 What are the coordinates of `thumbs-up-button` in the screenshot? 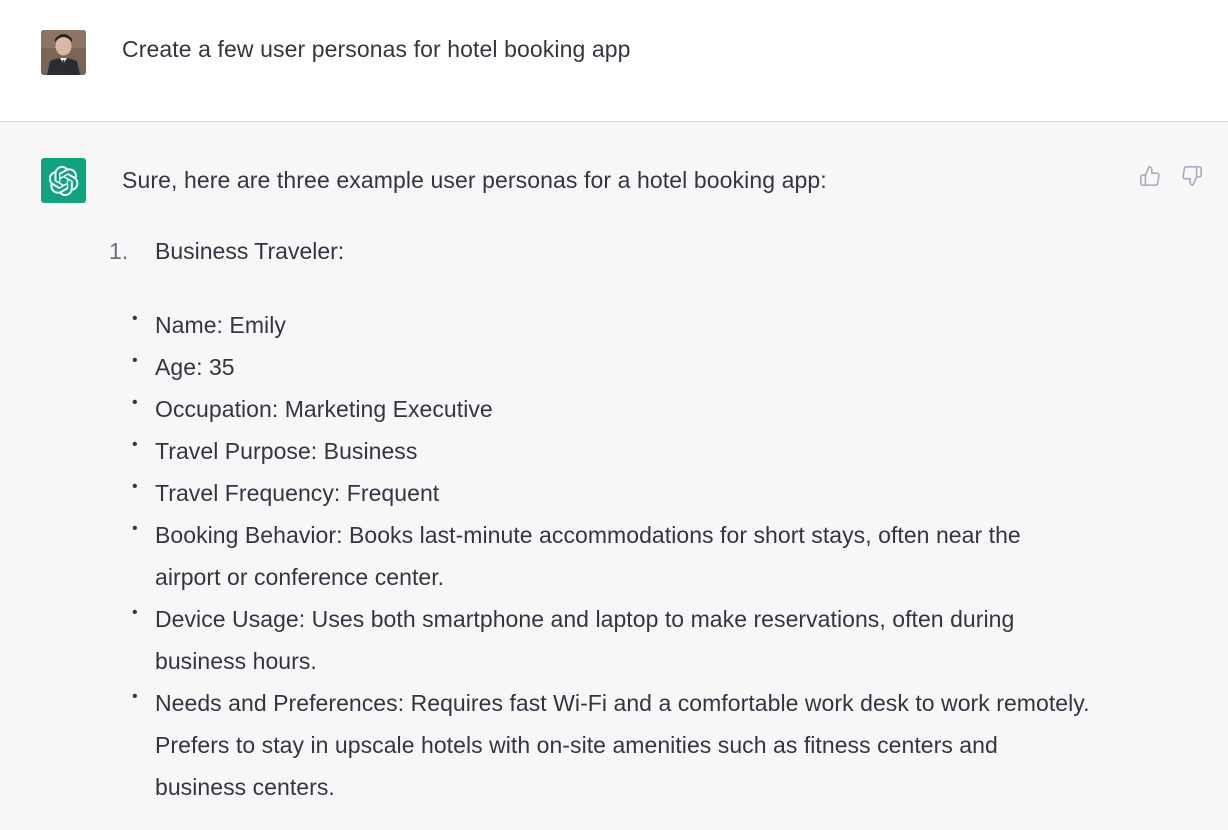 It's located at (1150, 176).